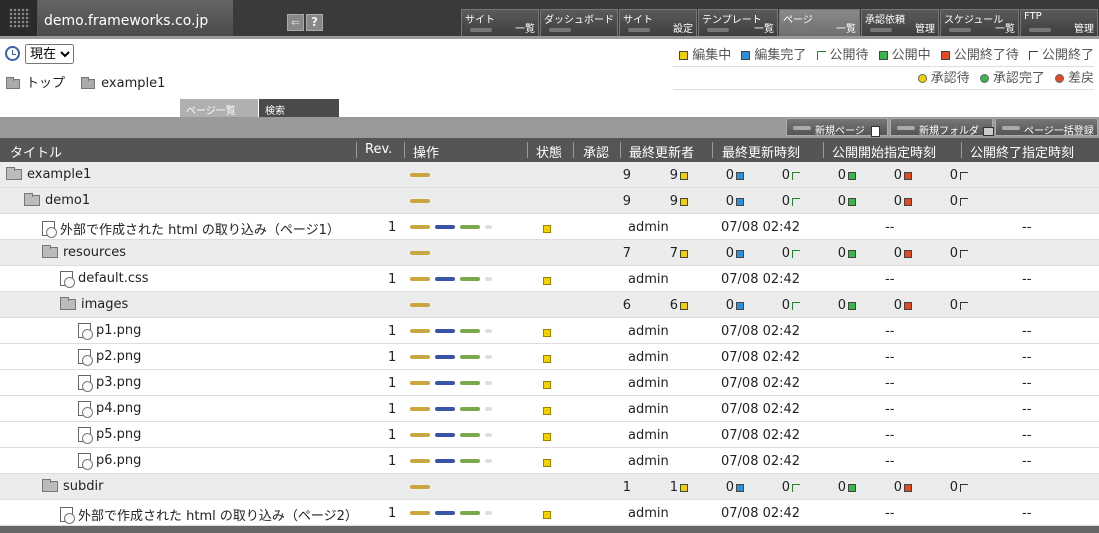 The width and height of the screenshot is (1099, 533). I want to click on menu-ftp: FTP 管理, so click(1059, 23).